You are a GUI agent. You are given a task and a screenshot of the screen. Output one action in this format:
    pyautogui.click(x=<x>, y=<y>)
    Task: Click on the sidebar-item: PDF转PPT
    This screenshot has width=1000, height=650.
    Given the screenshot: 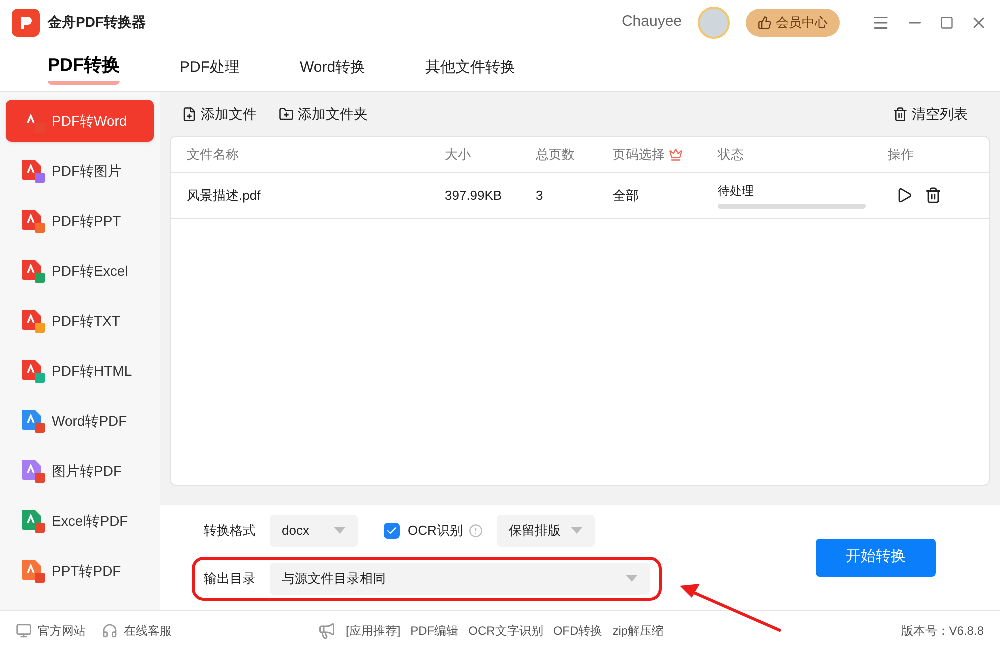 What is the action you would take?
    pyautogui.click(x=80, y=221)
    